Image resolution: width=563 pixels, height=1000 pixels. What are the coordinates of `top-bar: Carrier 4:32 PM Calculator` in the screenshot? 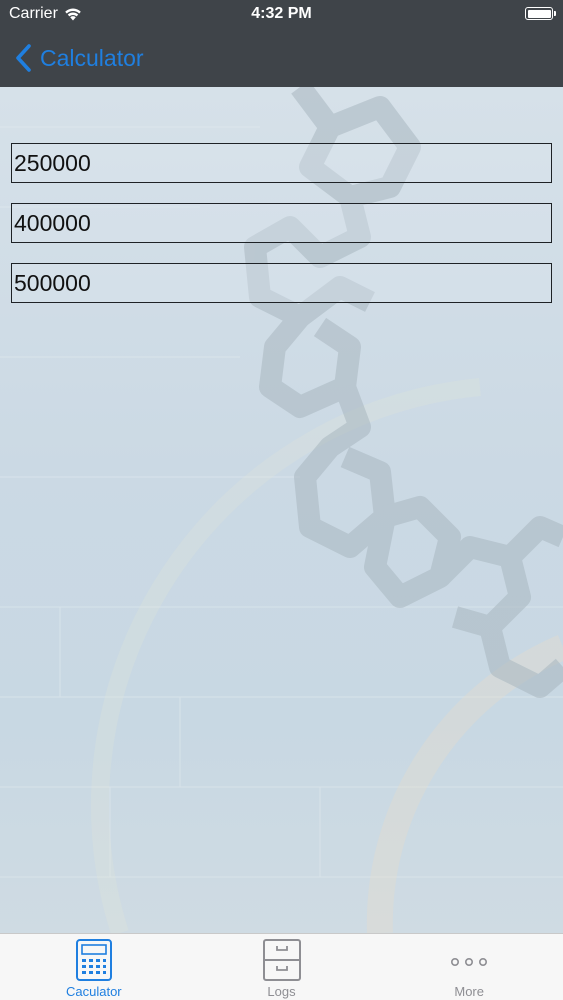 It's located at (281, 43).